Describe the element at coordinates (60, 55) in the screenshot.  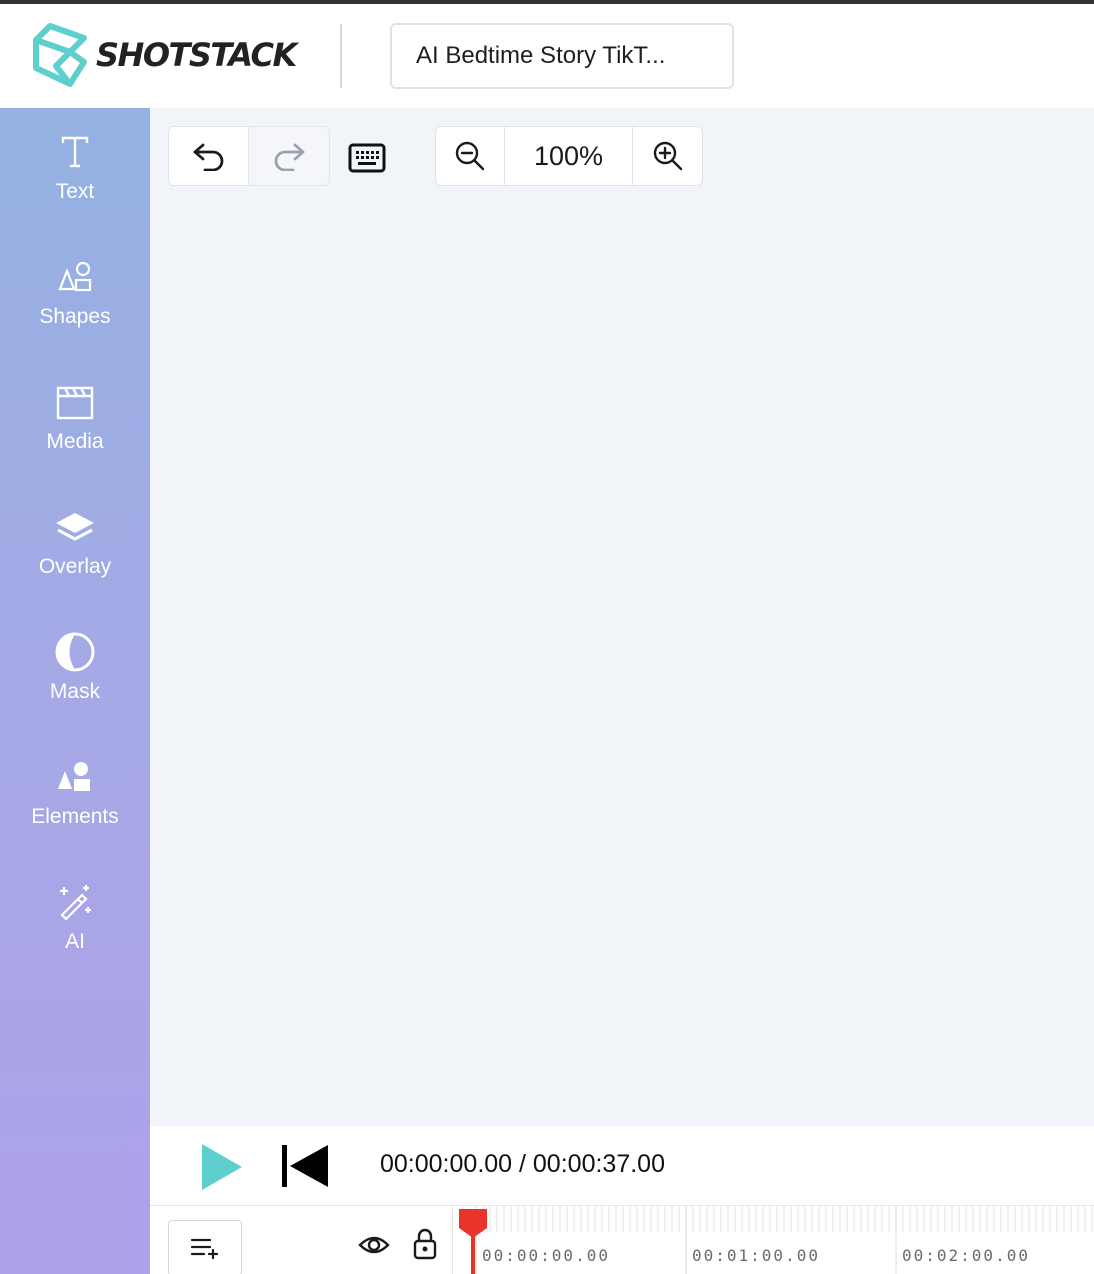
I see `shotstack-logo-icon` at that location.